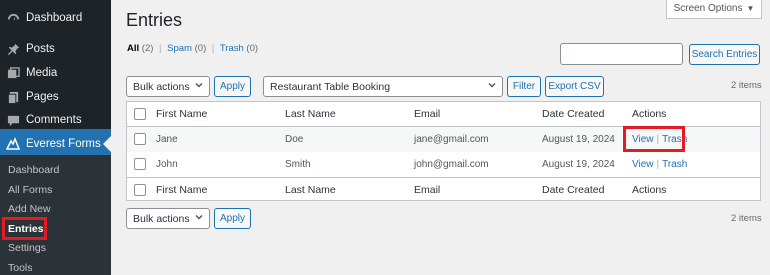 The width and height of the screenshot is (770, 275). What do you see at coordinates (746, 85) in the screenshot?
I see `items-count: 2 items` at bounding box center [746, 85].